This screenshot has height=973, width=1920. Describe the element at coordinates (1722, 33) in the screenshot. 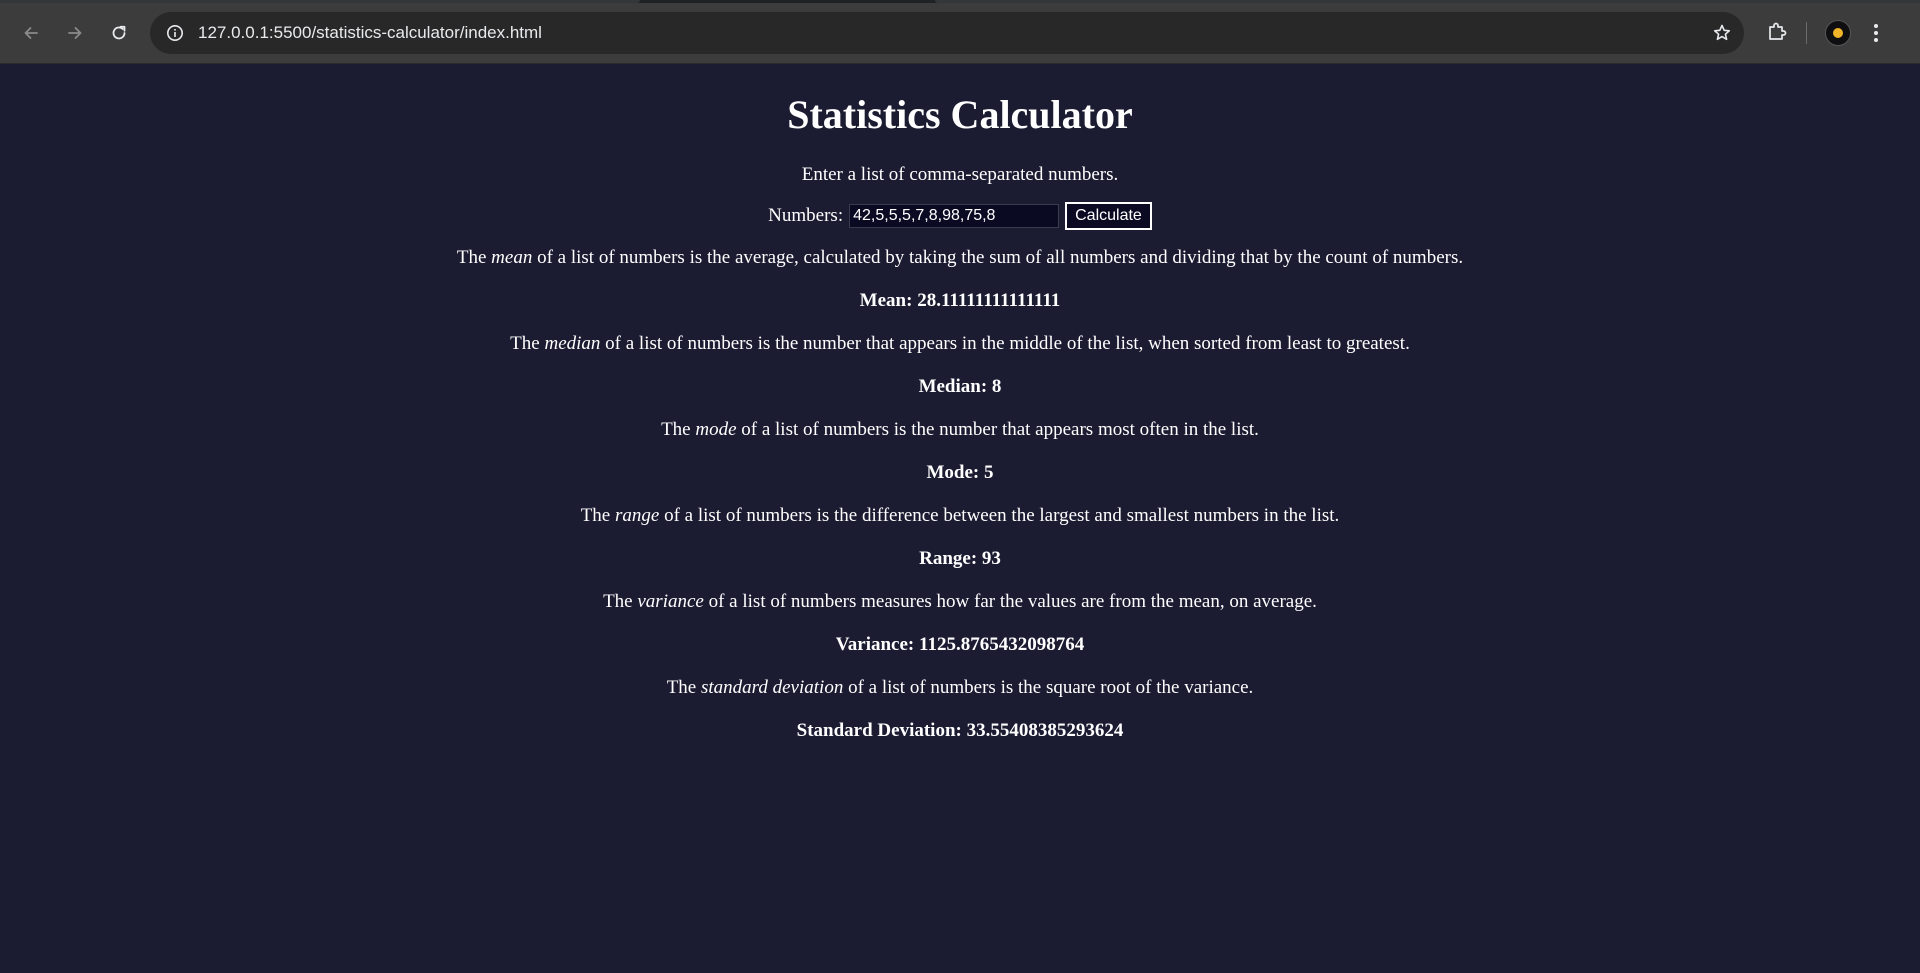

I see `star-icon` at that location.